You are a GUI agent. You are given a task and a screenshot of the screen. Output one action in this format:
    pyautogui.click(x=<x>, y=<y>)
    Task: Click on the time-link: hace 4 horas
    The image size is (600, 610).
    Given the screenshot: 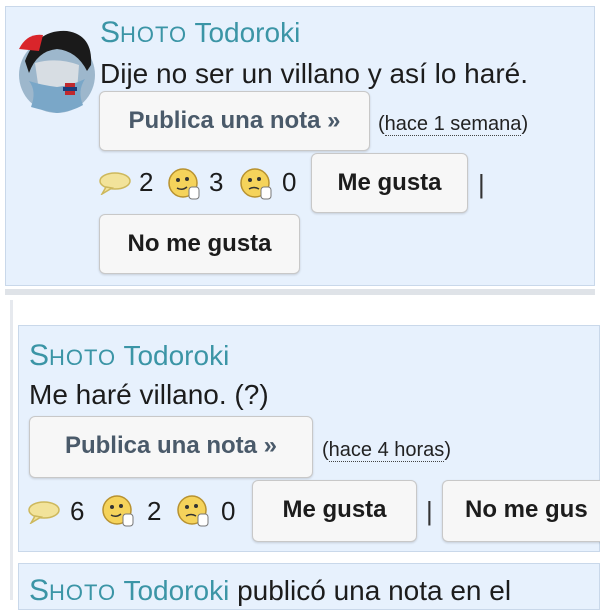 What is the action you would take?
    pyautogui.click(x=386, y=450)
    